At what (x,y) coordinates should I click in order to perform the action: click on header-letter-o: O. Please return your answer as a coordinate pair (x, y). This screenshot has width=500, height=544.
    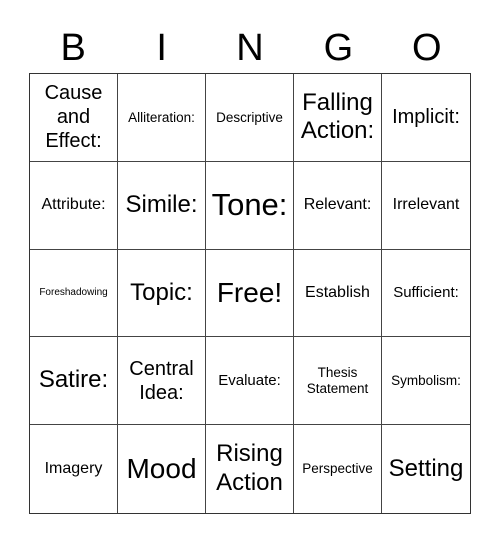
    Looking at the image, I should click on (427, 48).